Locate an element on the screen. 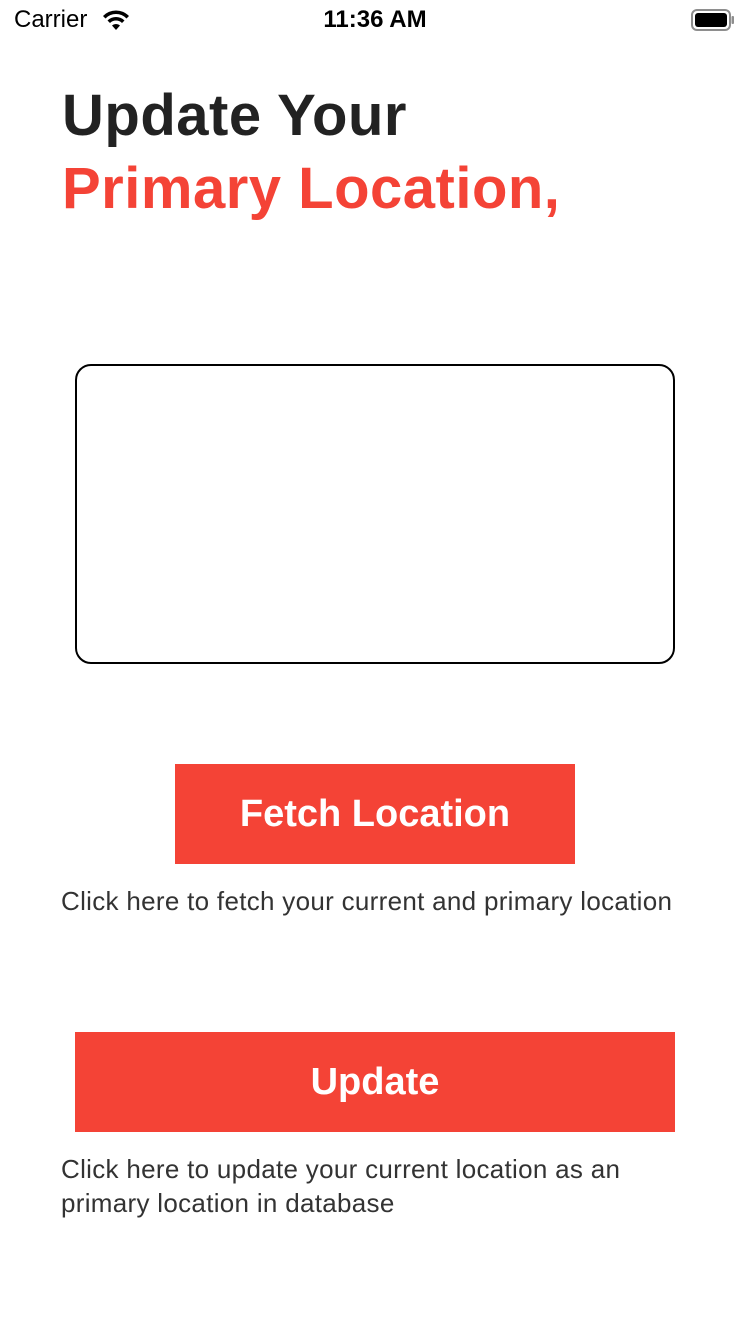 Image resolution: width=750 pixels, height=1334 pixels. page-subtitle: Primary Location, is located at coordinates (311, 188).